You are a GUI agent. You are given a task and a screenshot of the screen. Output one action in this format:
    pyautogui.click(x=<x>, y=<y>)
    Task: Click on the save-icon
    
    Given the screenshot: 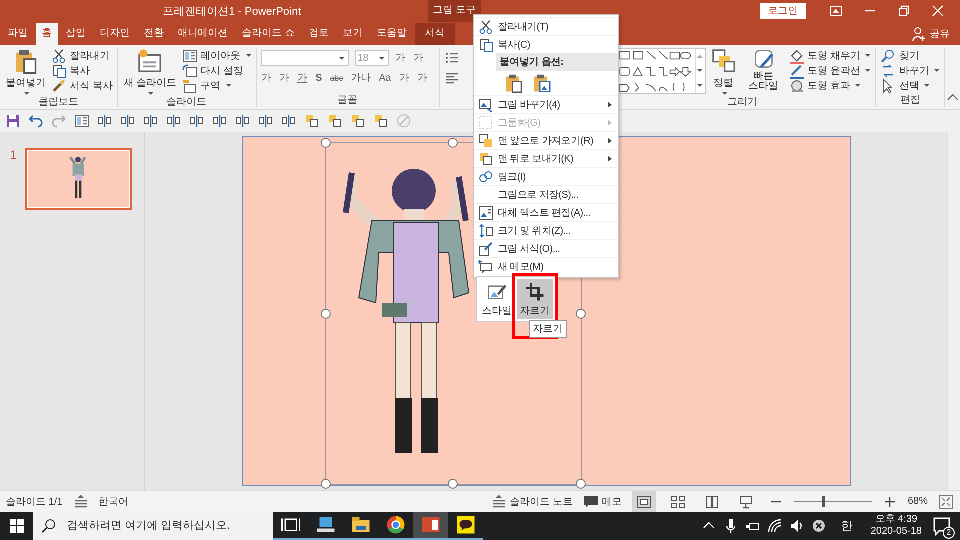 What is the action you would take?
    pyautogui.click(x=13, y=121)
    